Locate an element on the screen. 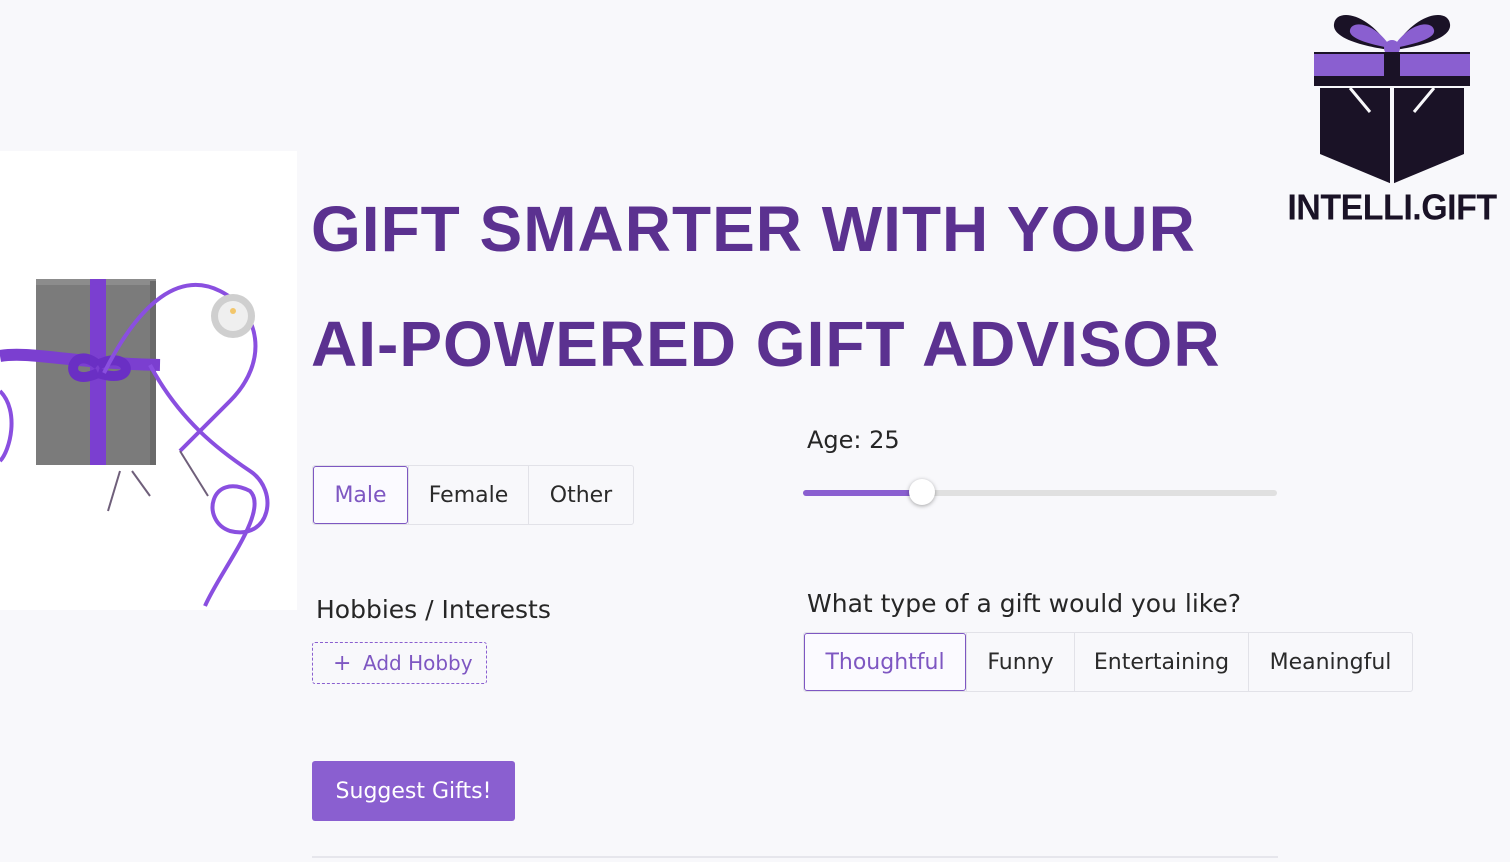  gift-type-option-funny: Funny is located at coordinates (1020, 662).